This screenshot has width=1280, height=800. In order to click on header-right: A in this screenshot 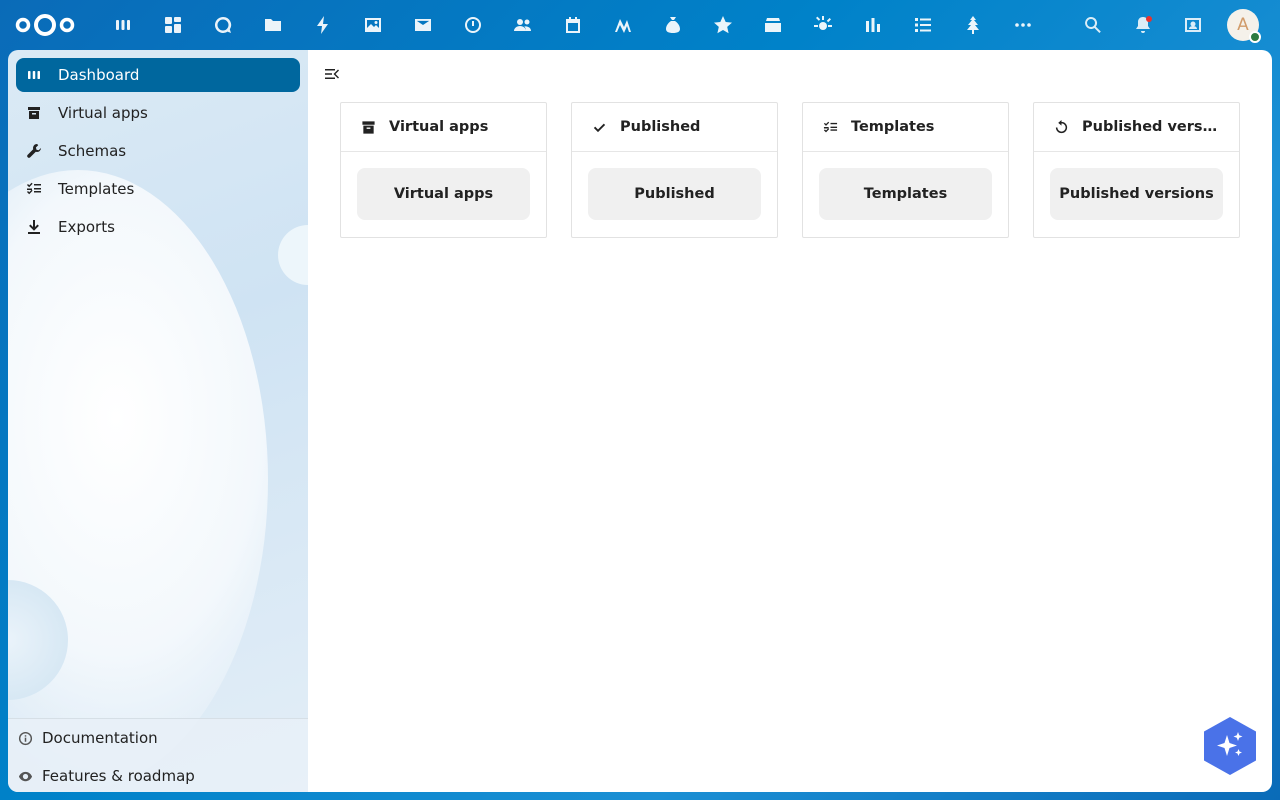, I will do `click(1174, 25)`.